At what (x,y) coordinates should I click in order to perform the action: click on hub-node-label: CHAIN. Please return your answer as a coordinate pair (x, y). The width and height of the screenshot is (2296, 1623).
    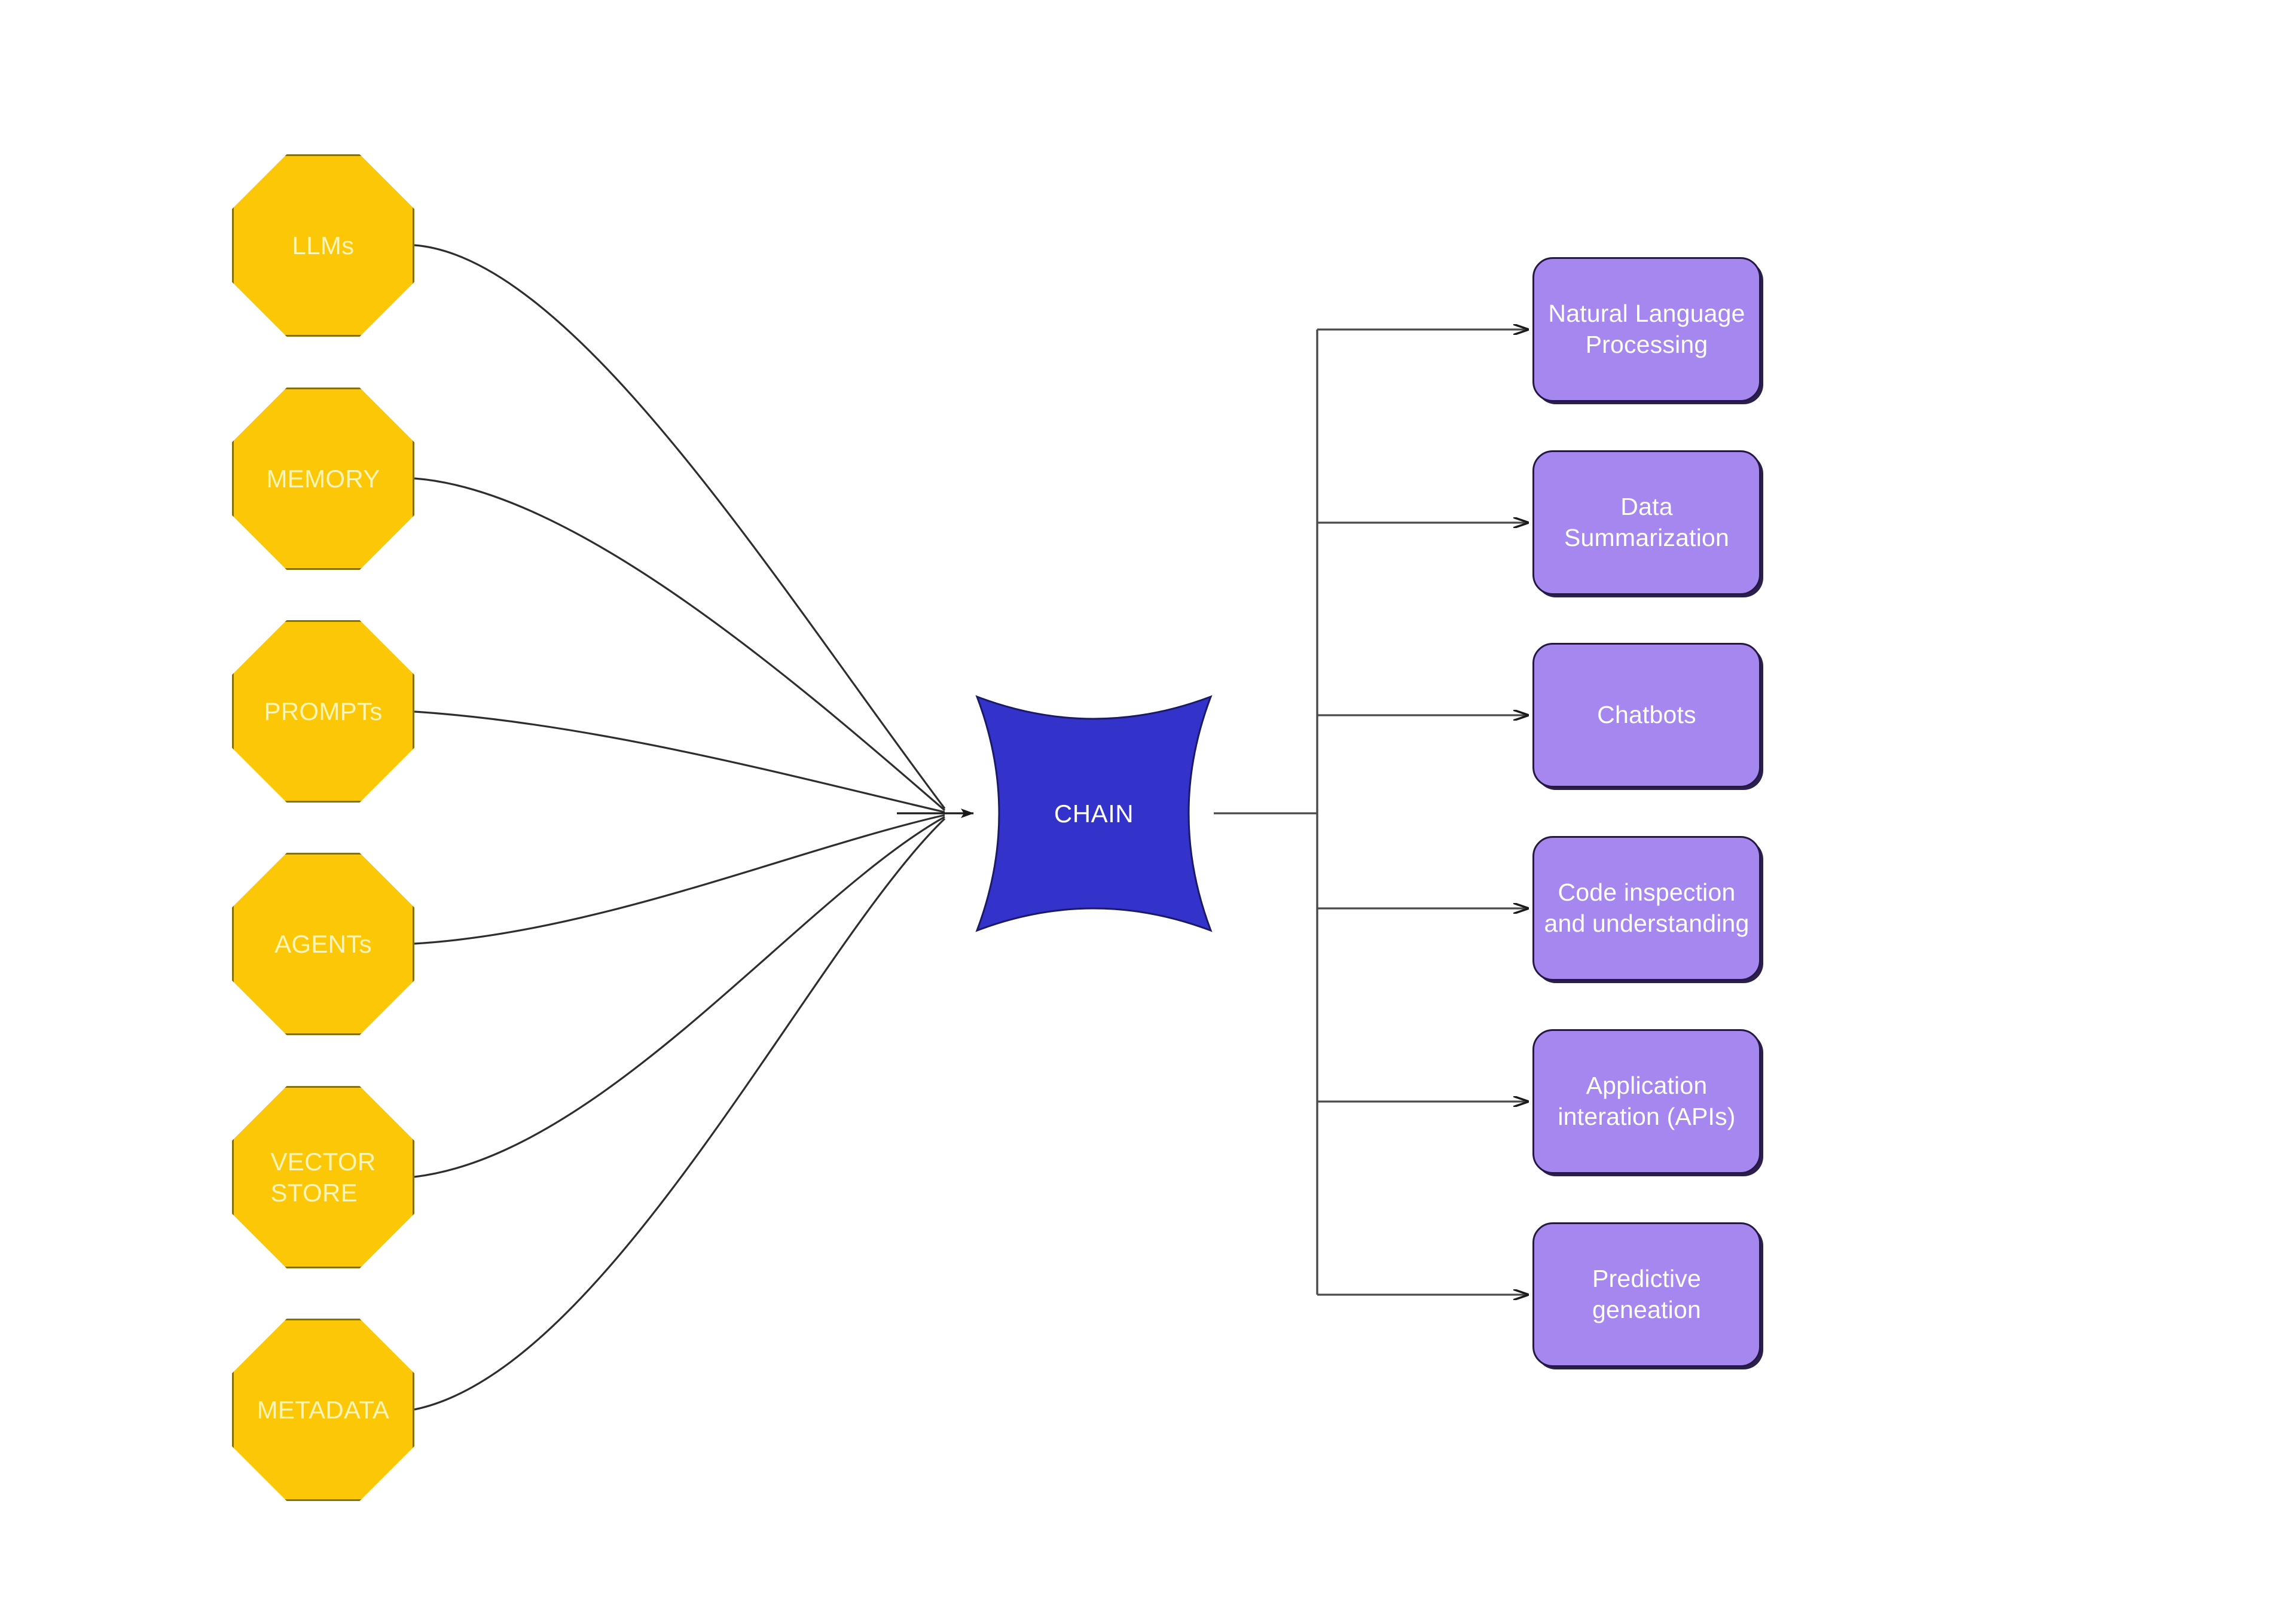
    Looking at the image, I should click on (1094, 813).